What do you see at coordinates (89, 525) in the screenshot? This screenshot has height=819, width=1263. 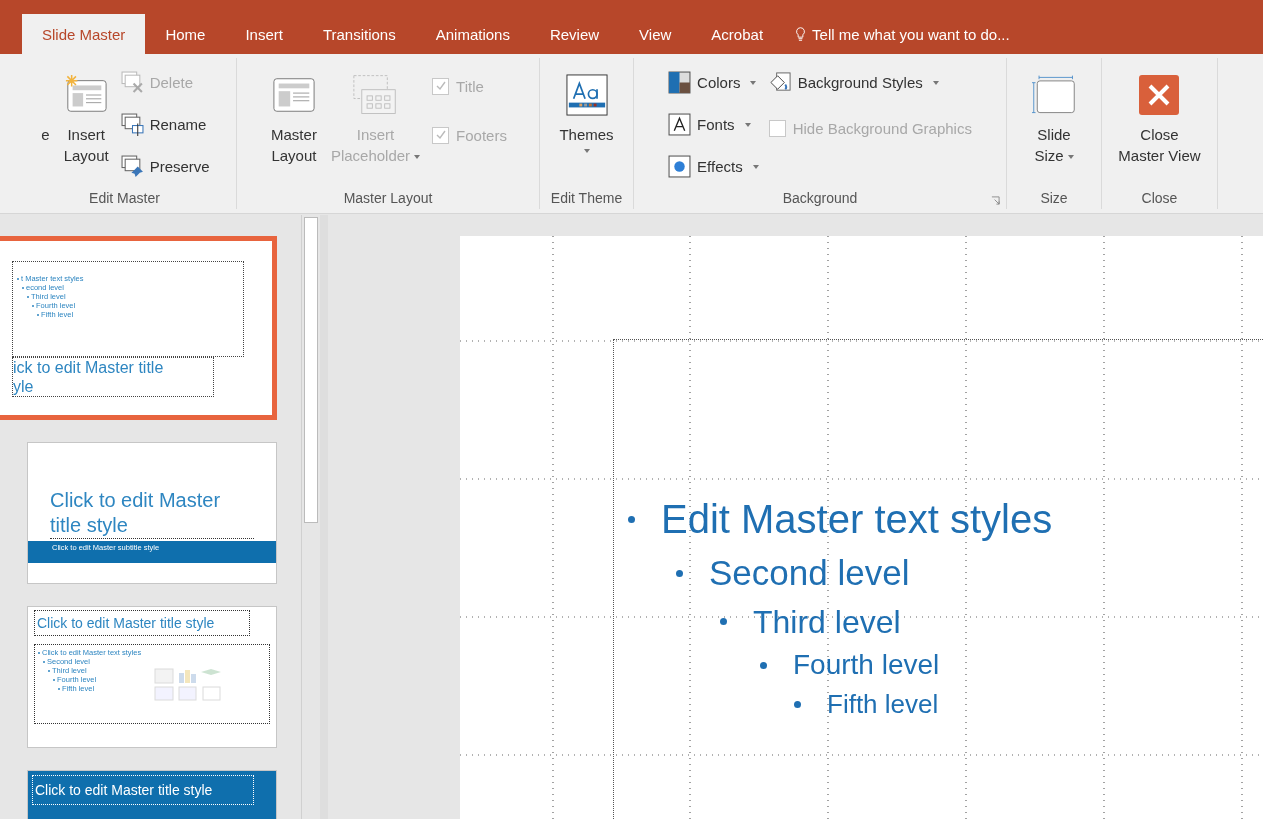 I see `thumbnail-title: title style` at bounding box center [89, 525].